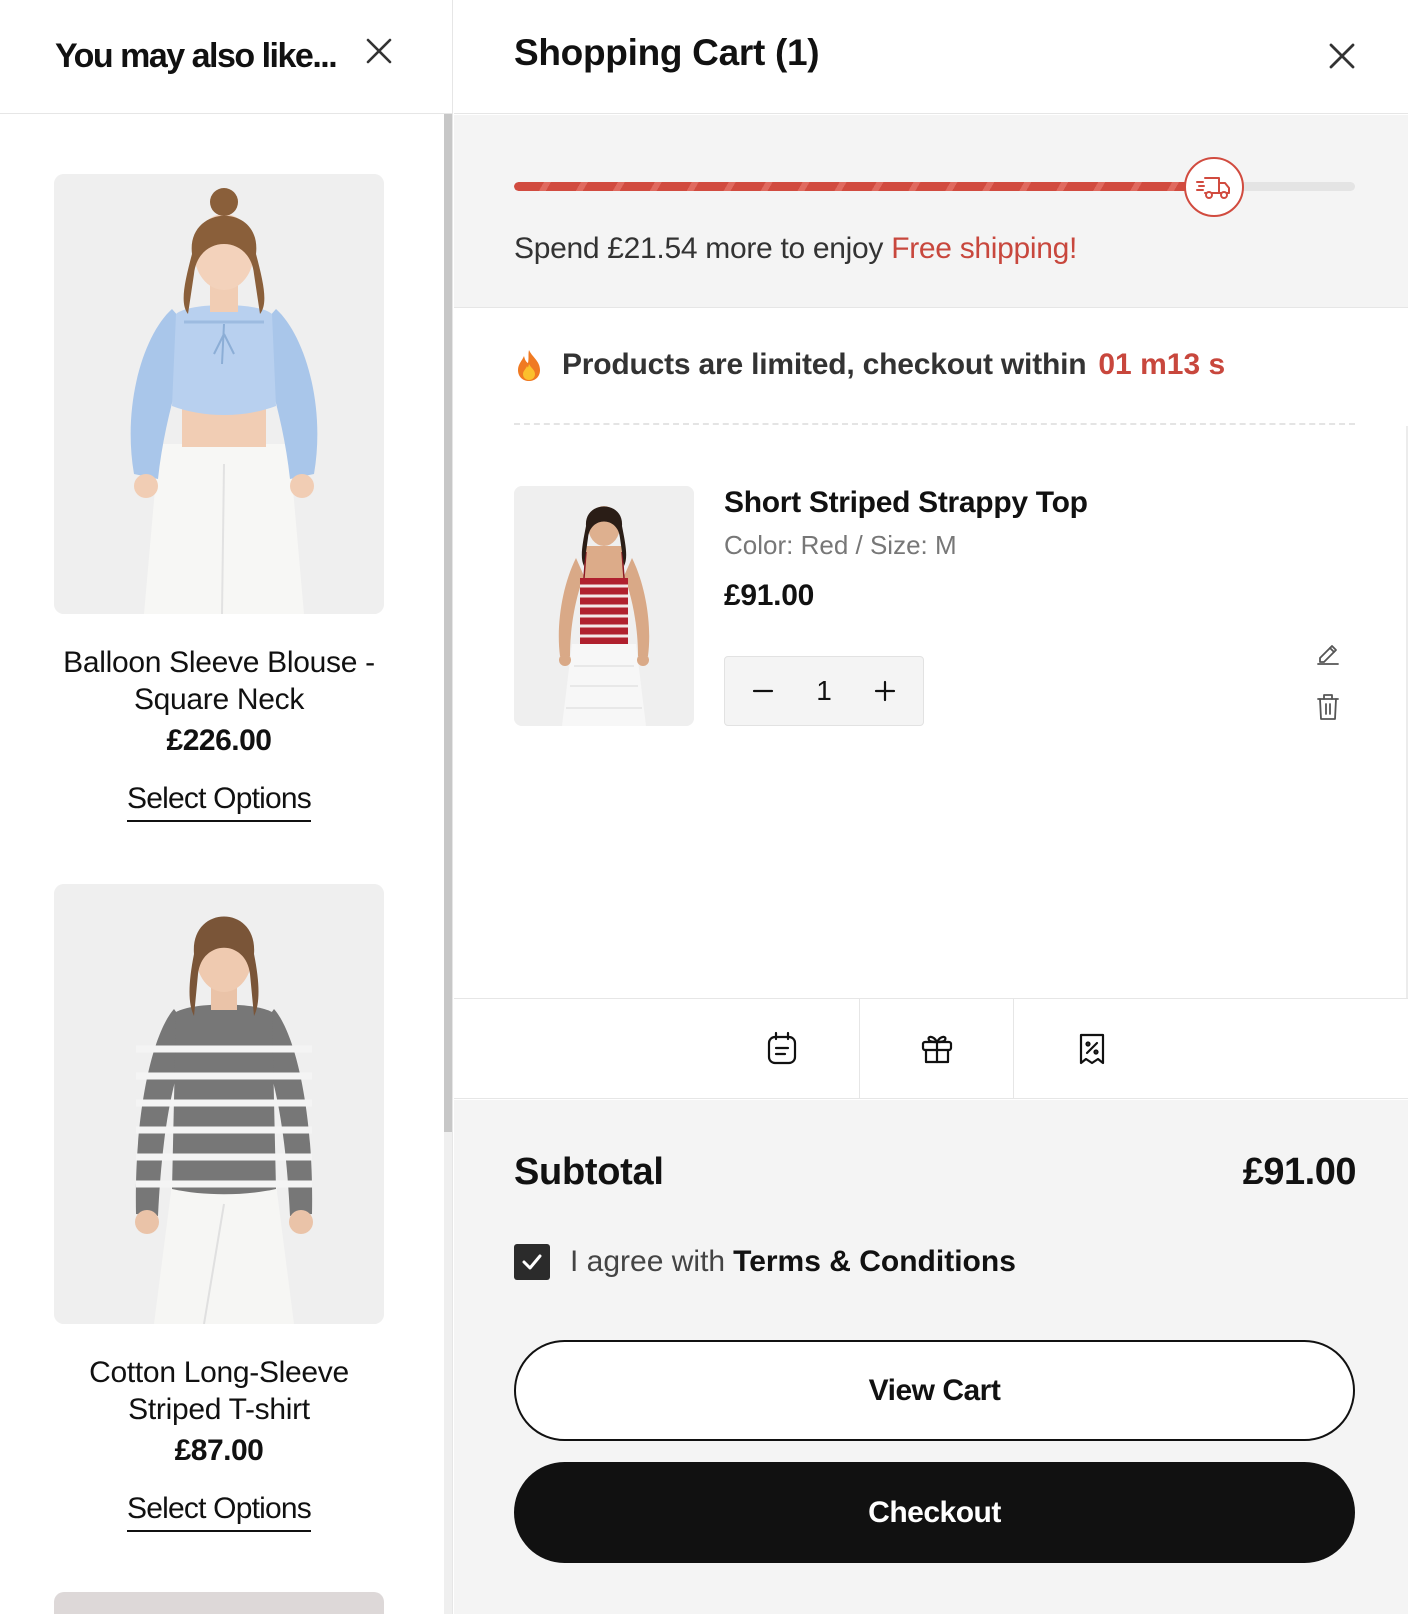 The image size is (1408, 1614). I want to click on cart-item-image, so click(604, 606).